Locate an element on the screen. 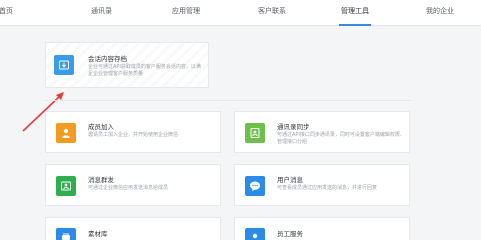 This screenshot has width=481, height=240. tool-card-contacts-sync: 通讯录同步 可通过API接口同步通讯录，同时可设置客户端编辑权限、管理接口分组 is located at coordinates (322, 132).